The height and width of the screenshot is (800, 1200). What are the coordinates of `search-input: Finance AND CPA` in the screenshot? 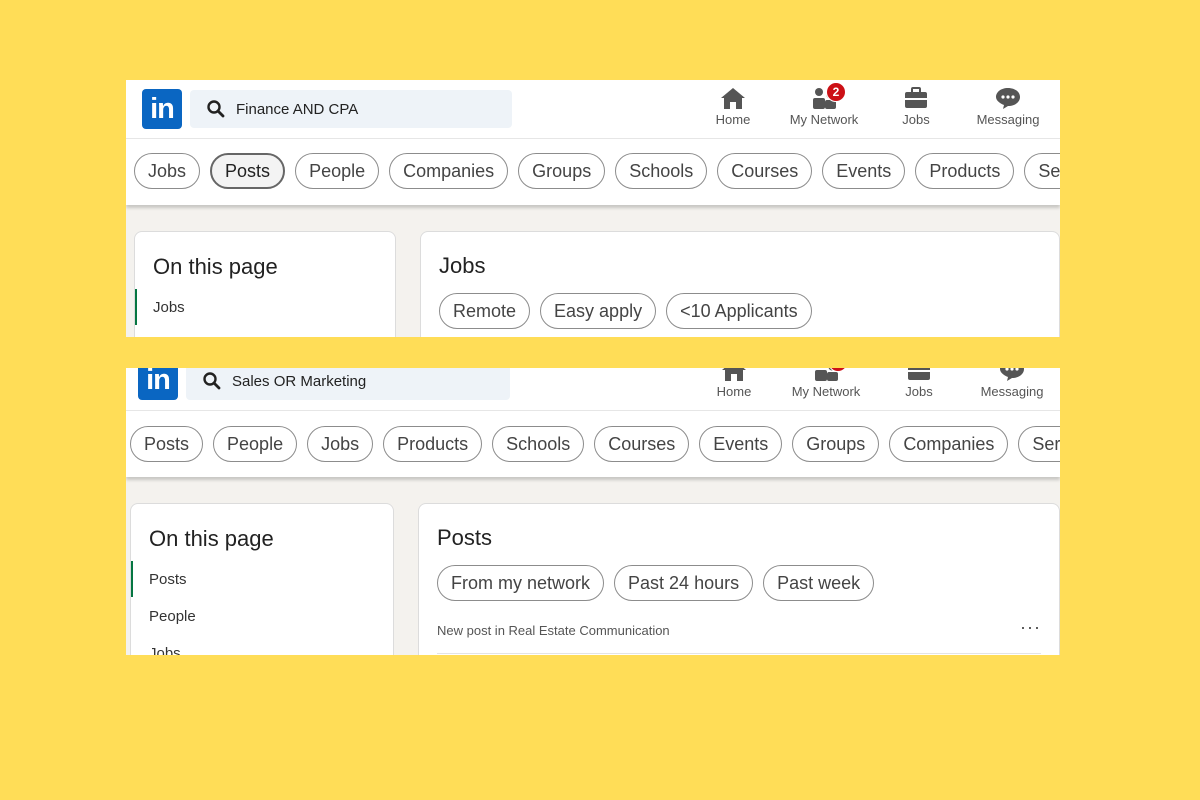 It's located at (351, 109).